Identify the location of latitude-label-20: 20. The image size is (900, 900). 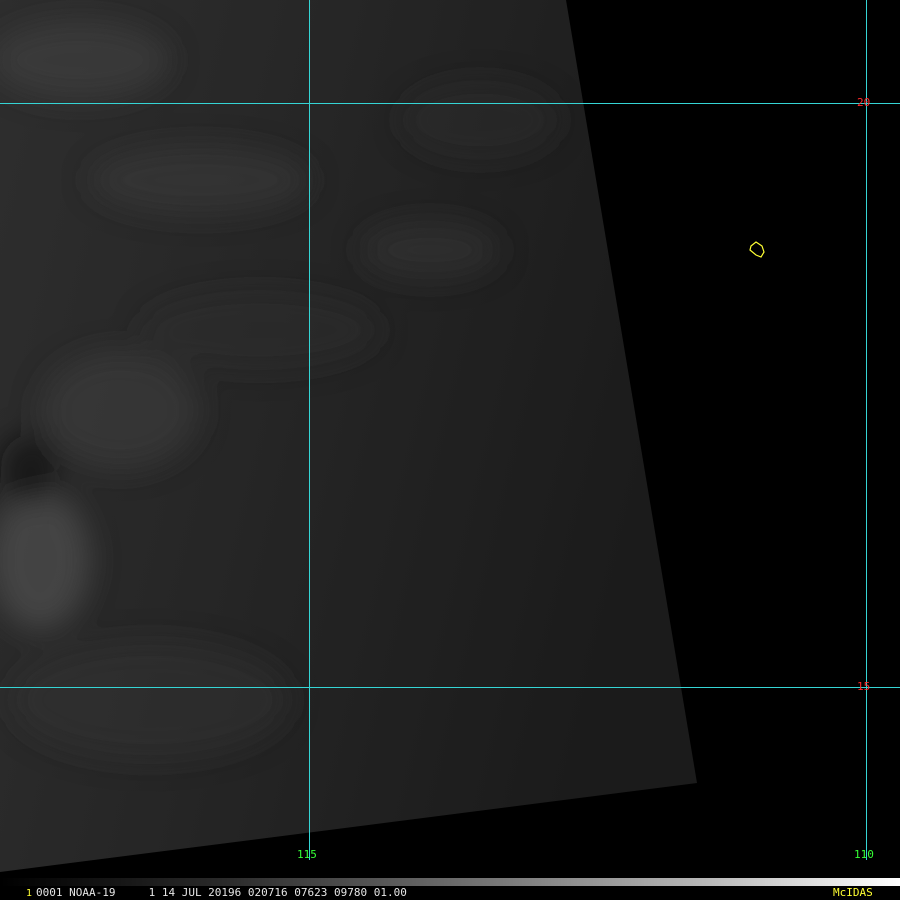
(864, 102).